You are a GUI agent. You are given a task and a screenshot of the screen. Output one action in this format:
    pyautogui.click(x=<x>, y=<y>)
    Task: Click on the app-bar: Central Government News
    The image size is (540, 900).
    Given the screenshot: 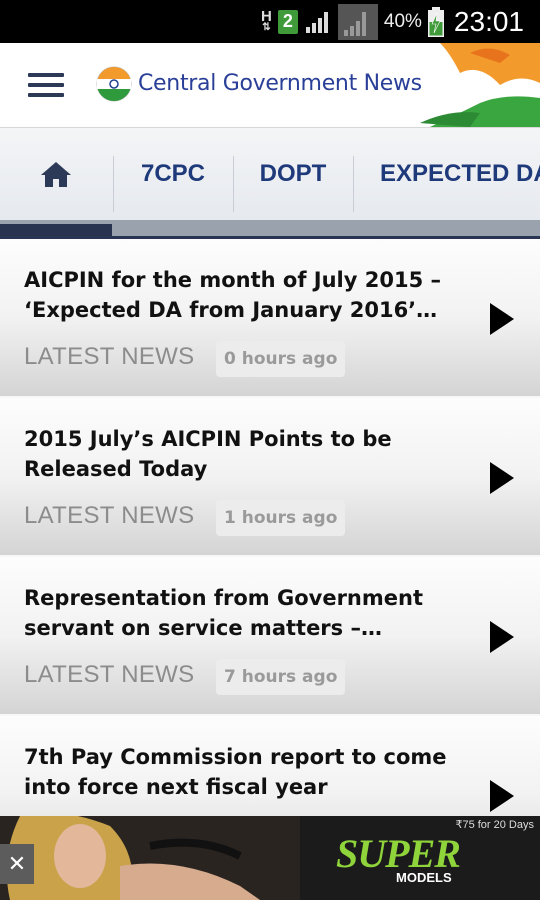 What is the action you would take?
    pyautogui.click(x=270, y=85)
    